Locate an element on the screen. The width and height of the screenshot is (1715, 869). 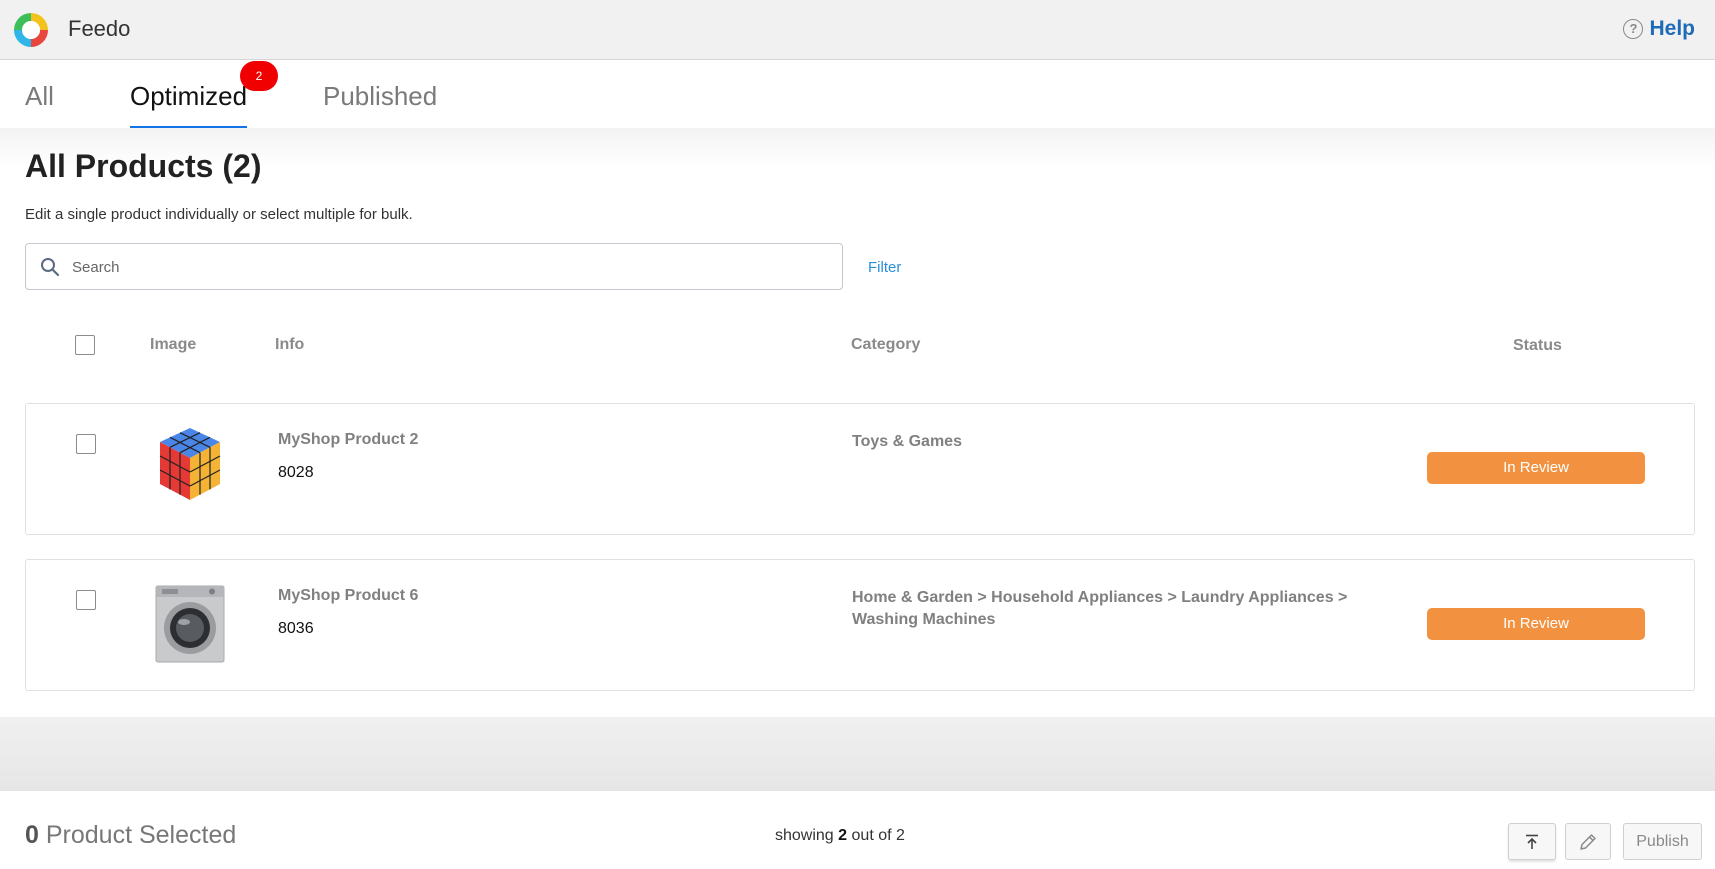
column-header-info: Info is located at coordinates (290, 344).